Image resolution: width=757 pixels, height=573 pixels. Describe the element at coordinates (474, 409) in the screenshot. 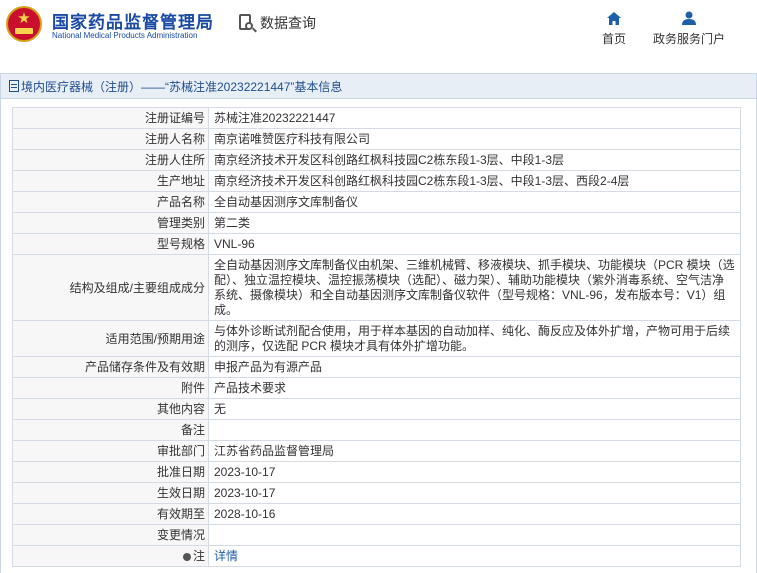

I see `field-value: 无` at that location.